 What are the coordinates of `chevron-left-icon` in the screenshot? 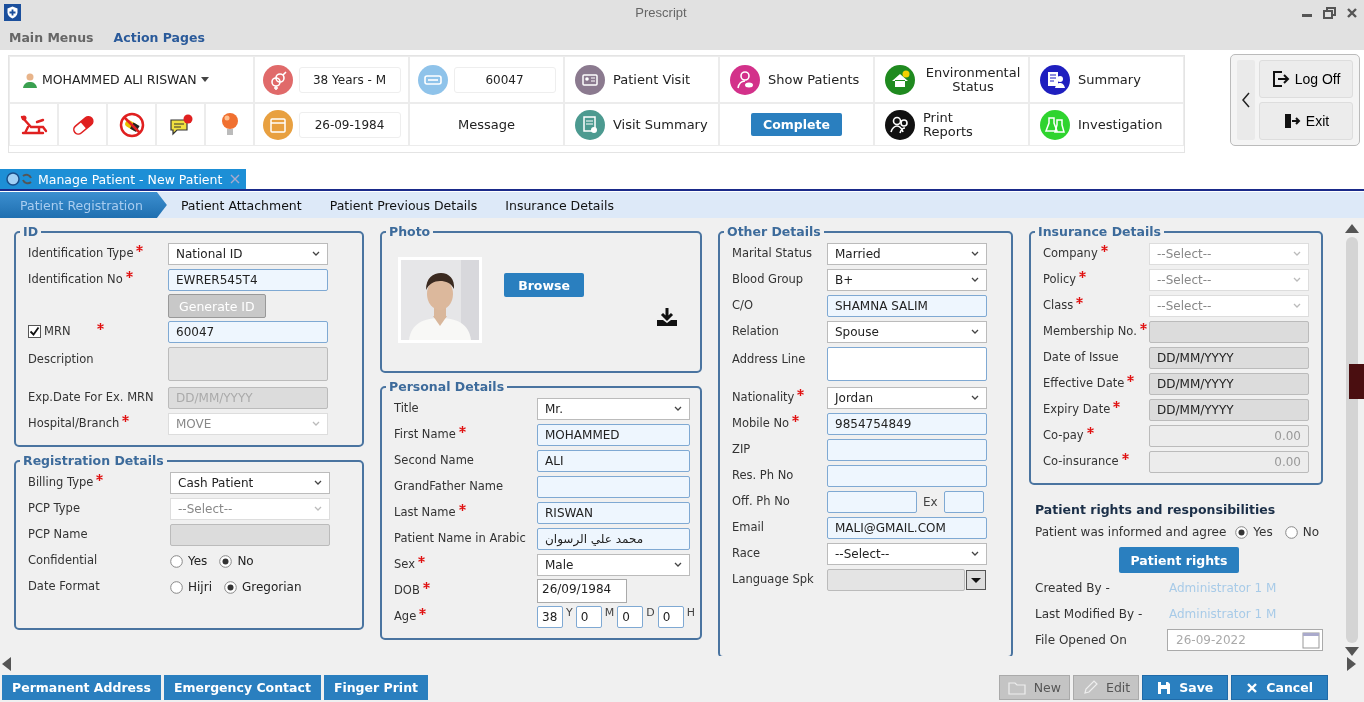 It's located at (1246, 100).